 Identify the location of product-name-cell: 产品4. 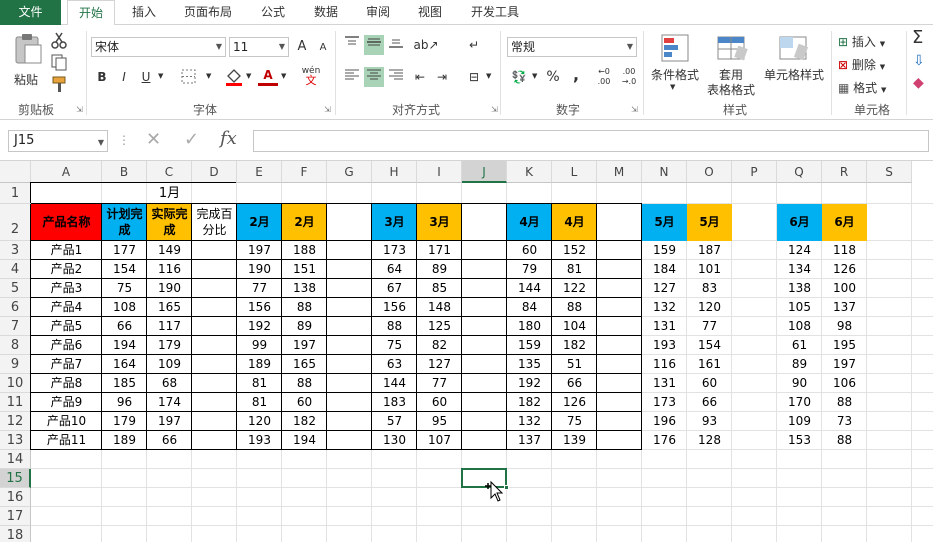
(66, 307).